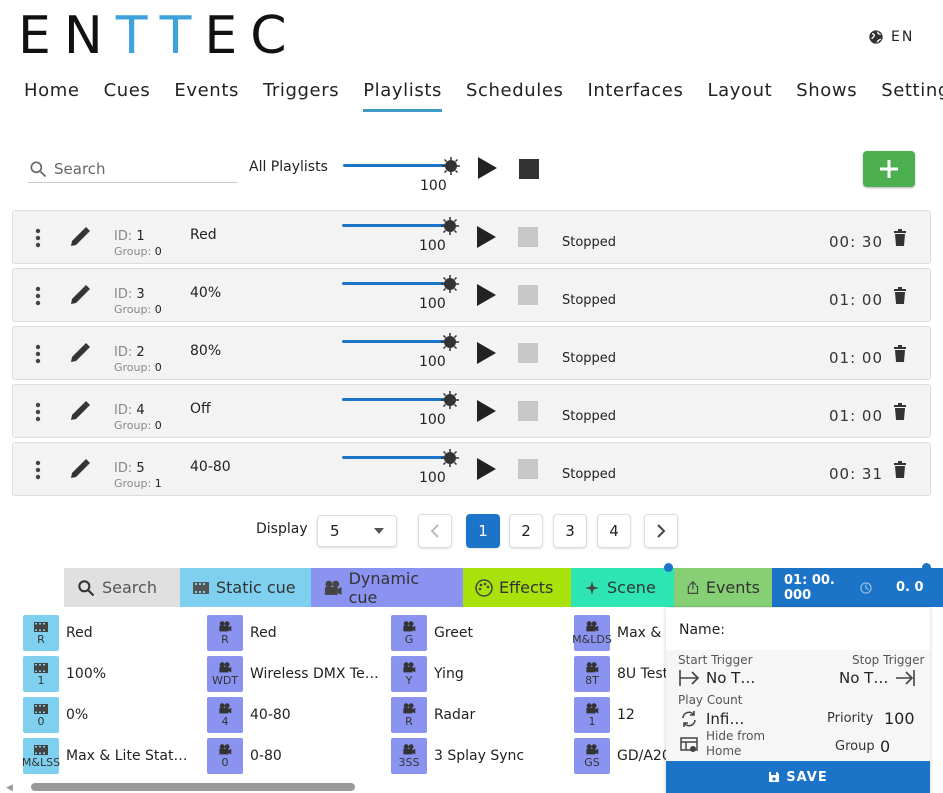 This screenshot has width=943, height=793. Describe the element at coordinates (357, 531) in the screenshot. I see `per-page-select: 5` at that location.